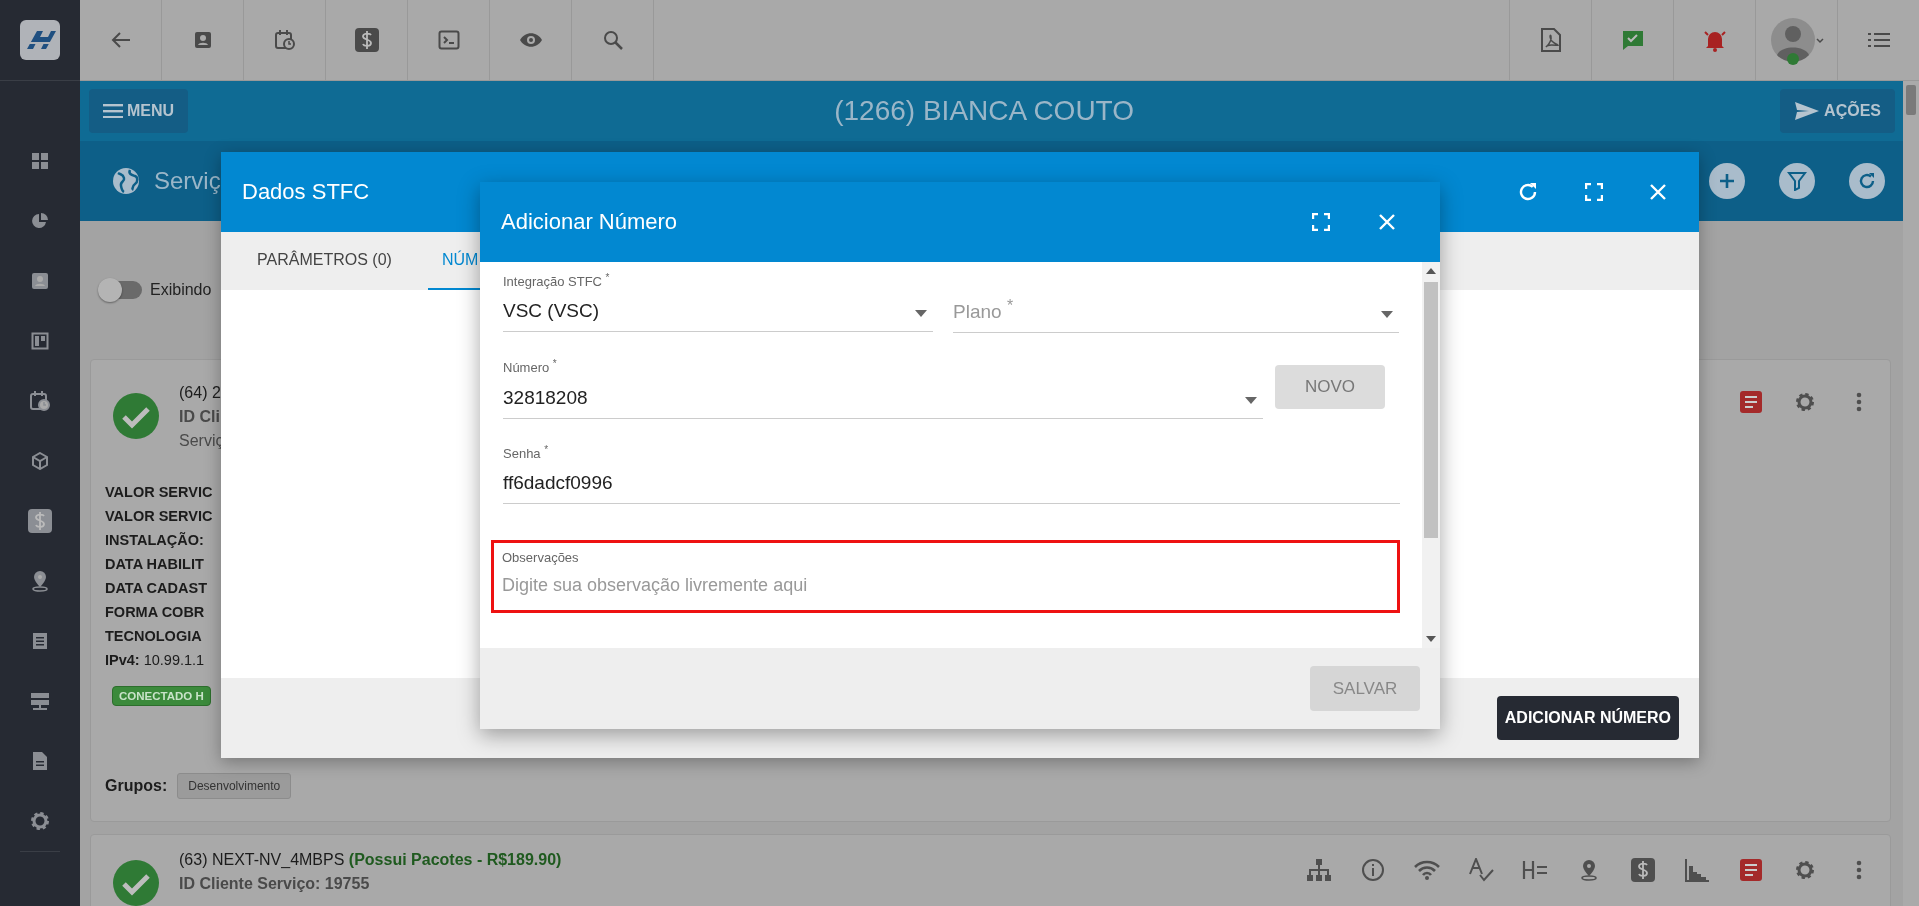  What do you see at coordinates (1837, 111) in the screenshot?
I see `actions-button: AÇÕES` at bounding box center [1837, 111].